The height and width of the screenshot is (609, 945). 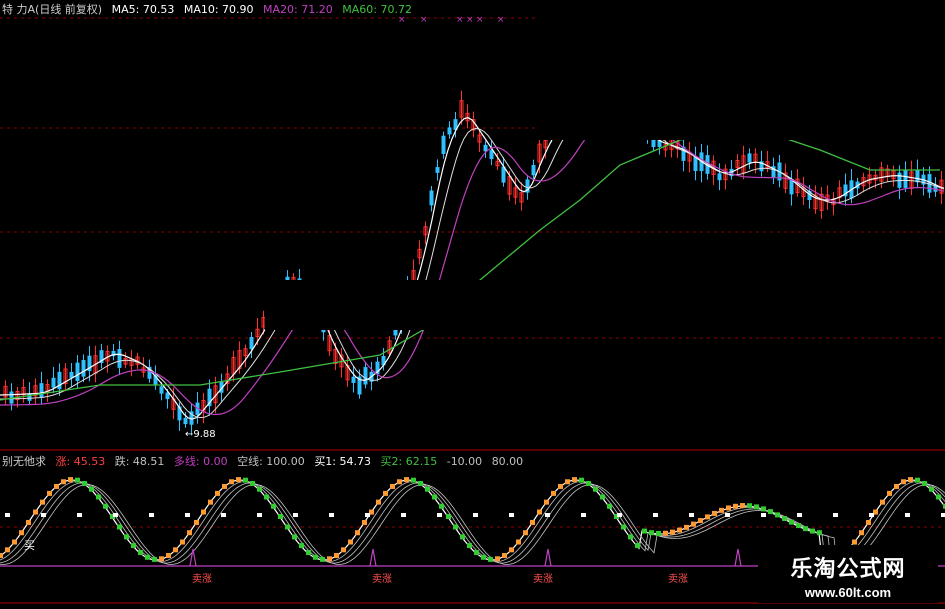 What do you see at coordinates (471, 305) in the screenshot?
I see `redaction-box-middle` at bounding box center [471, 305].